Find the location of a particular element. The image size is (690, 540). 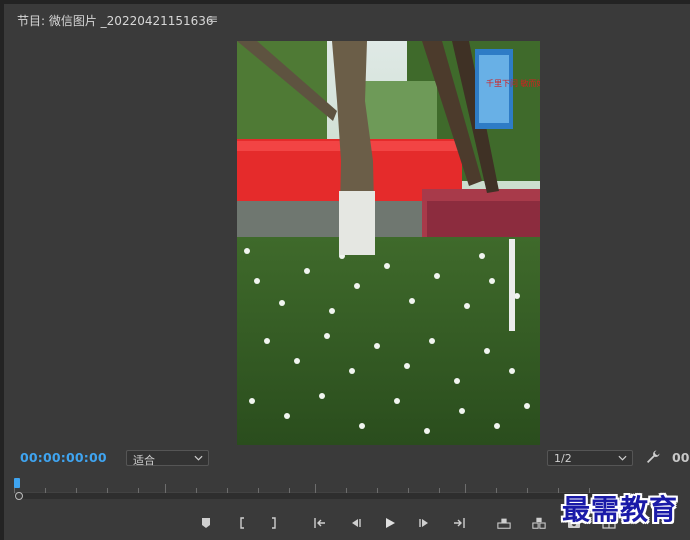

step-back-button is located at coordinates (355, 523).